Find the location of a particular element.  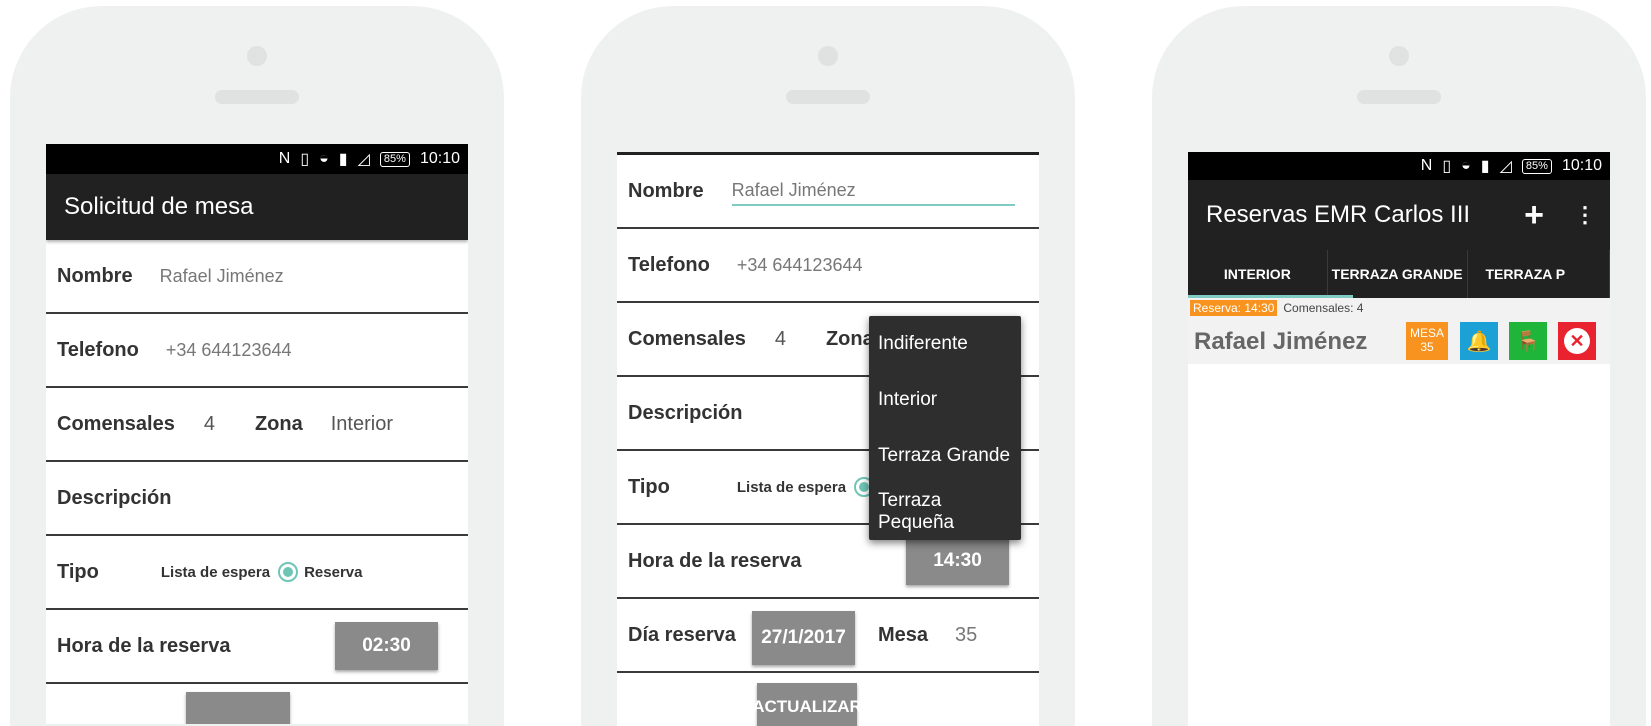

cancel-icon: ✕ is located at coordinates (1577, 341).